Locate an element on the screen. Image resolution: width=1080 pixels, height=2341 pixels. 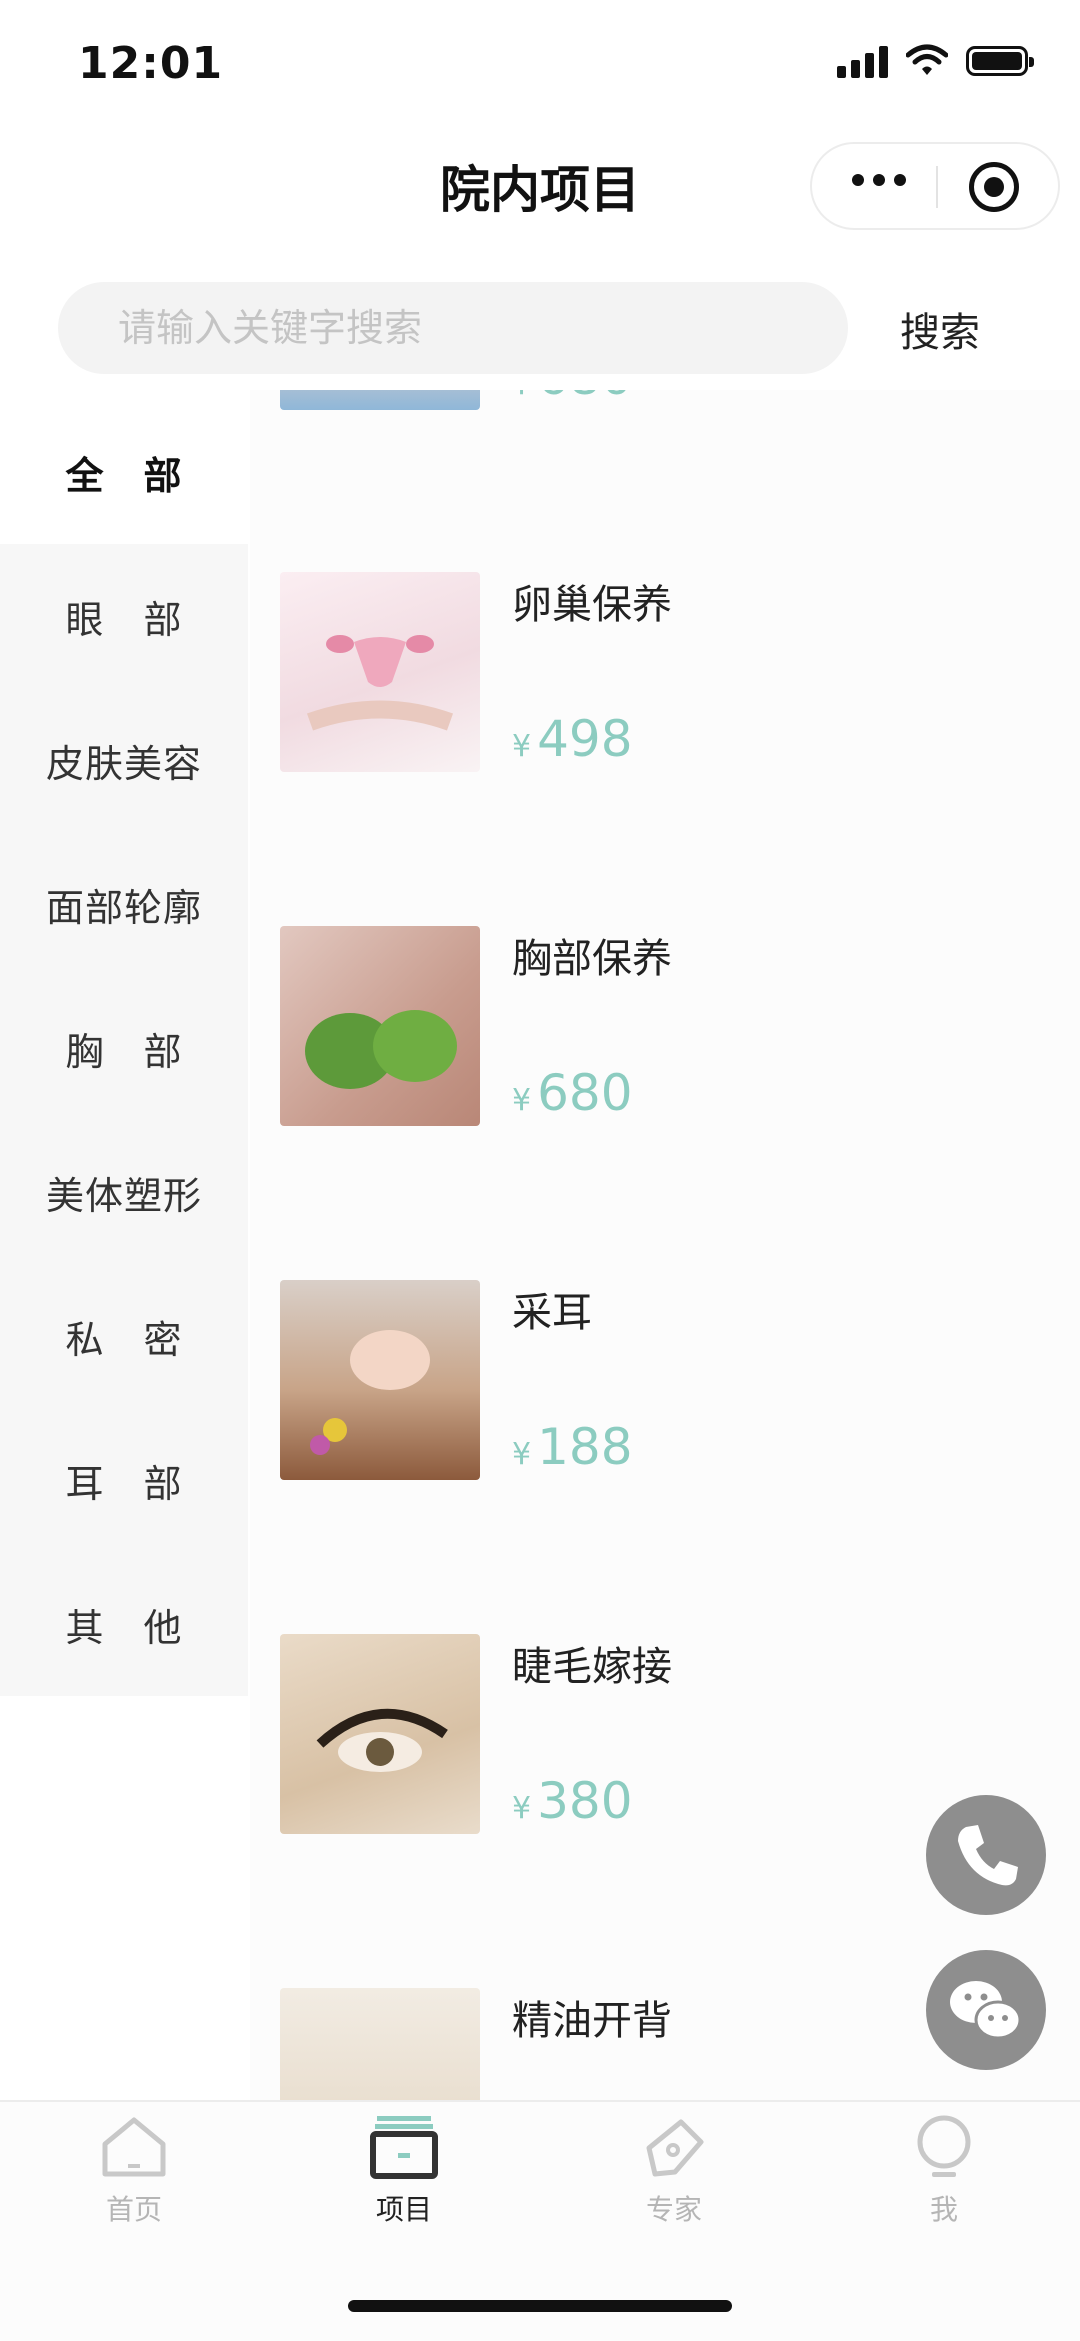
sidebar-item-label: 全 部 is located at coordinates (124, 475).